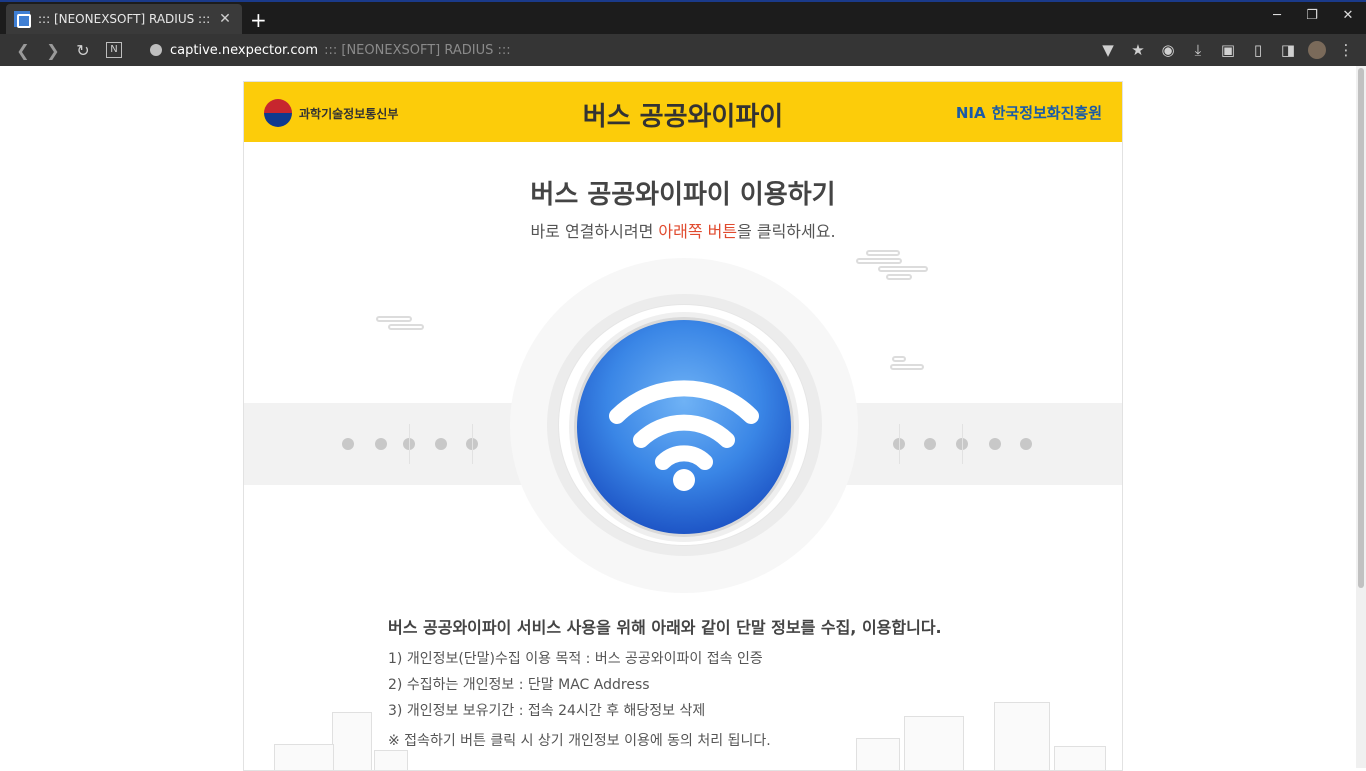  Describe the element at coordinates (683, 112) in the screenshot. I see `site-header: 과학기술정보통신부 버스 공공와이파이 NIA 한국정보화진흥원` at that location.